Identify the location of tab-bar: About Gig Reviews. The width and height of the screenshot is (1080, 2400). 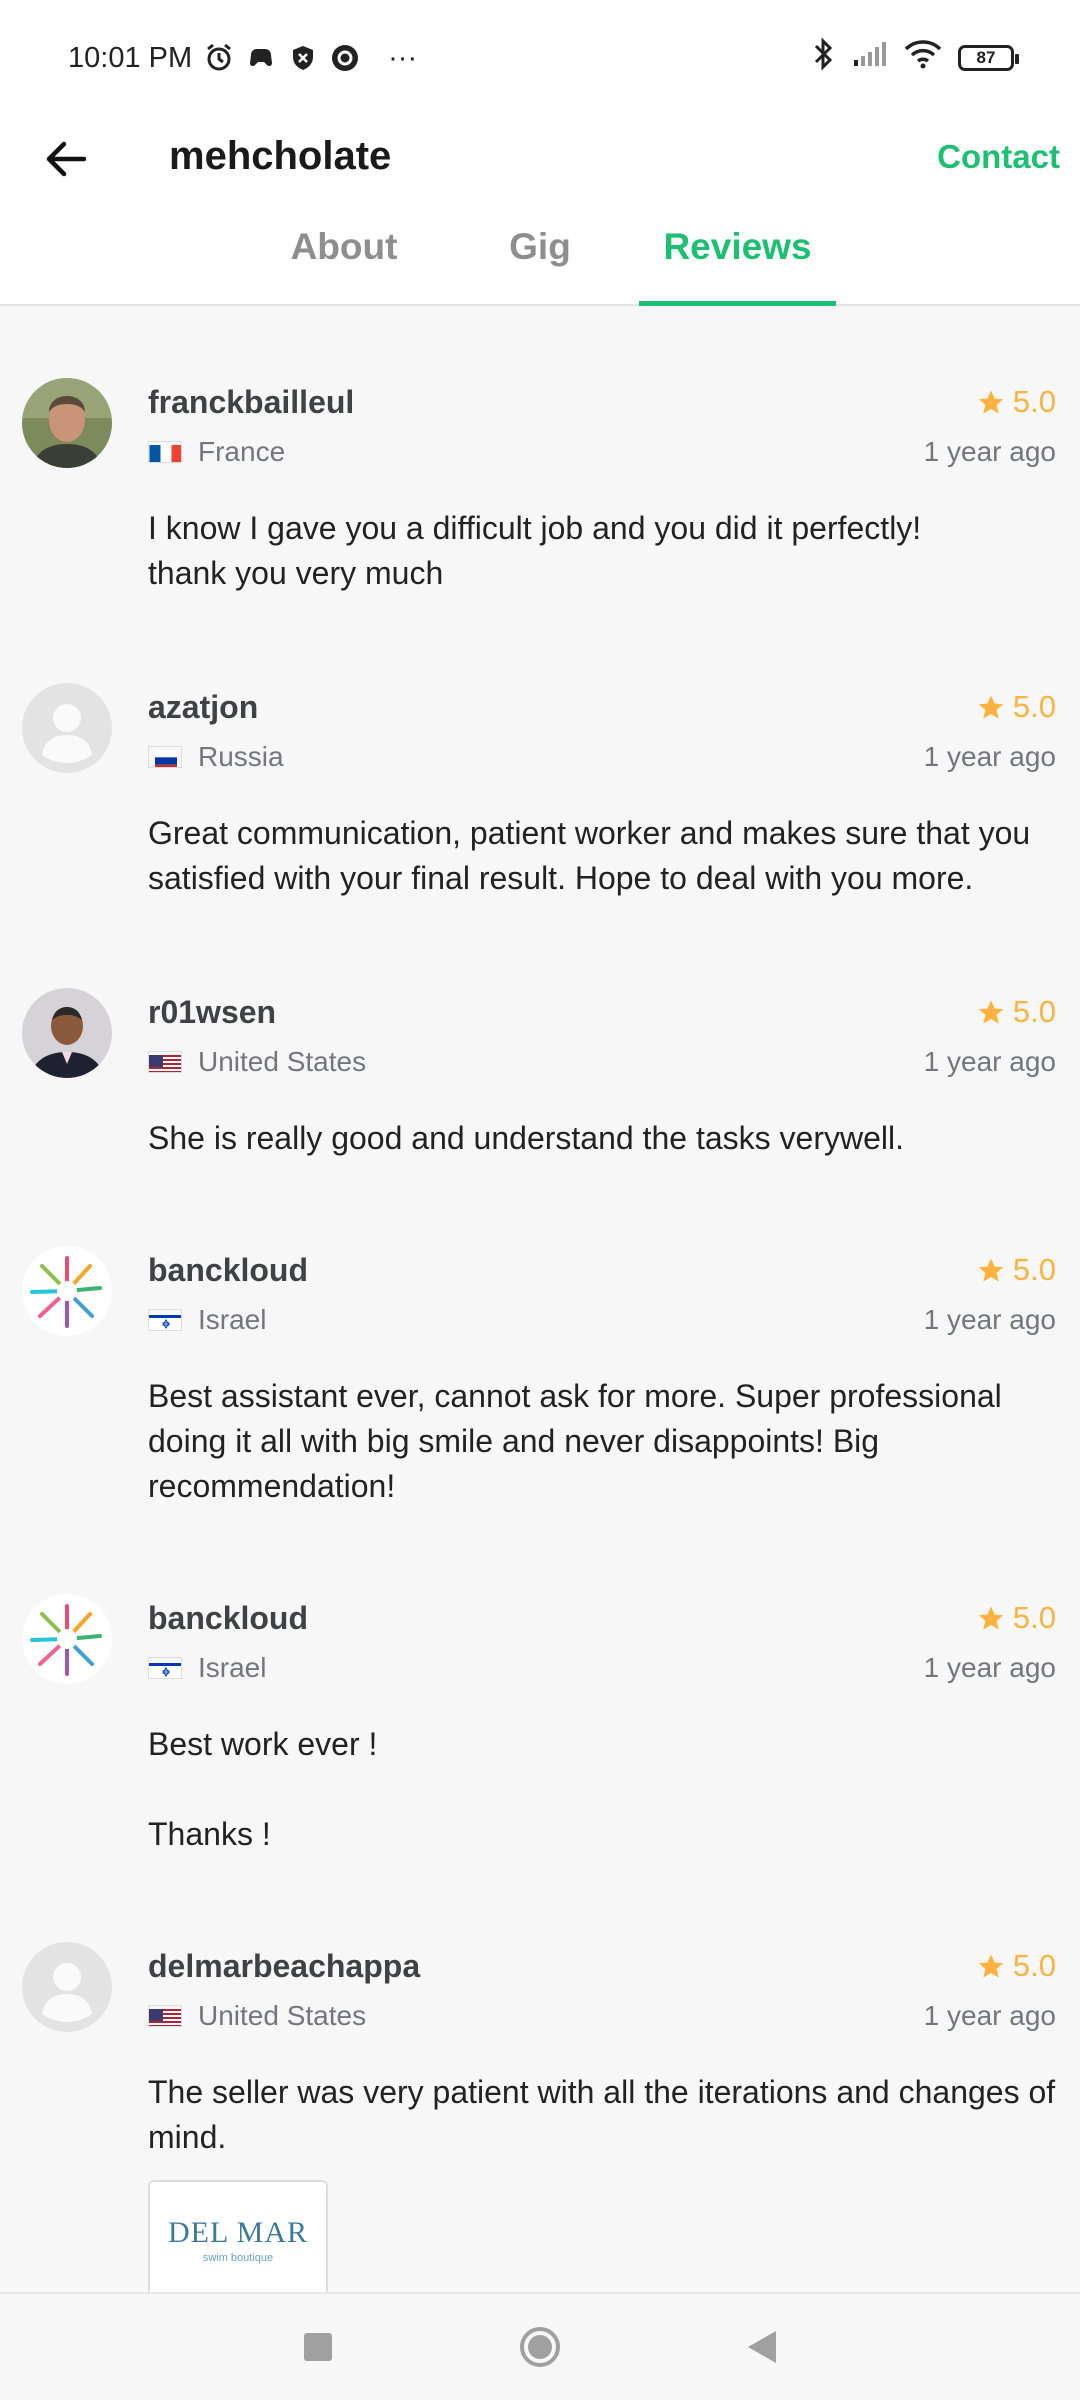
(540, 266).